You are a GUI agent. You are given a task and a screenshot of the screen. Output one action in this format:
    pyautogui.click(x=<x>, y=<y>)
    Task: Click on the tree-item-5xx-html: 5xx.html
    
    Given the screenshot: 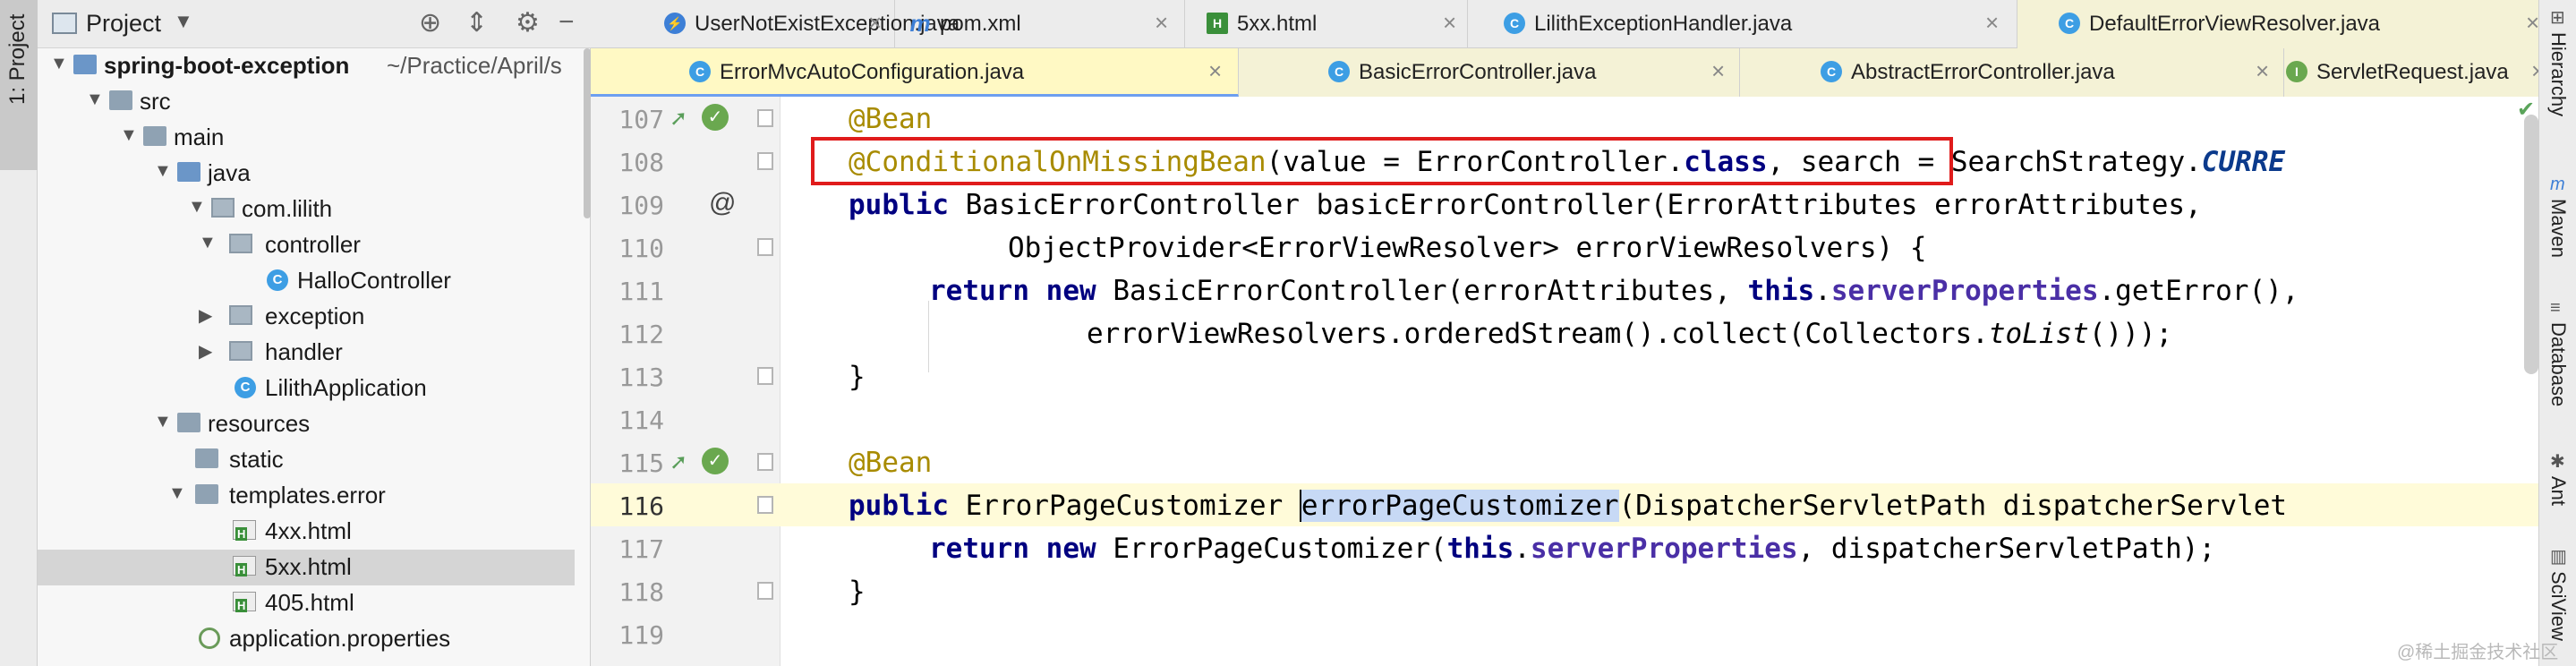 What is the action you would take?
    pyautogui.click(x=306, y=567)
    